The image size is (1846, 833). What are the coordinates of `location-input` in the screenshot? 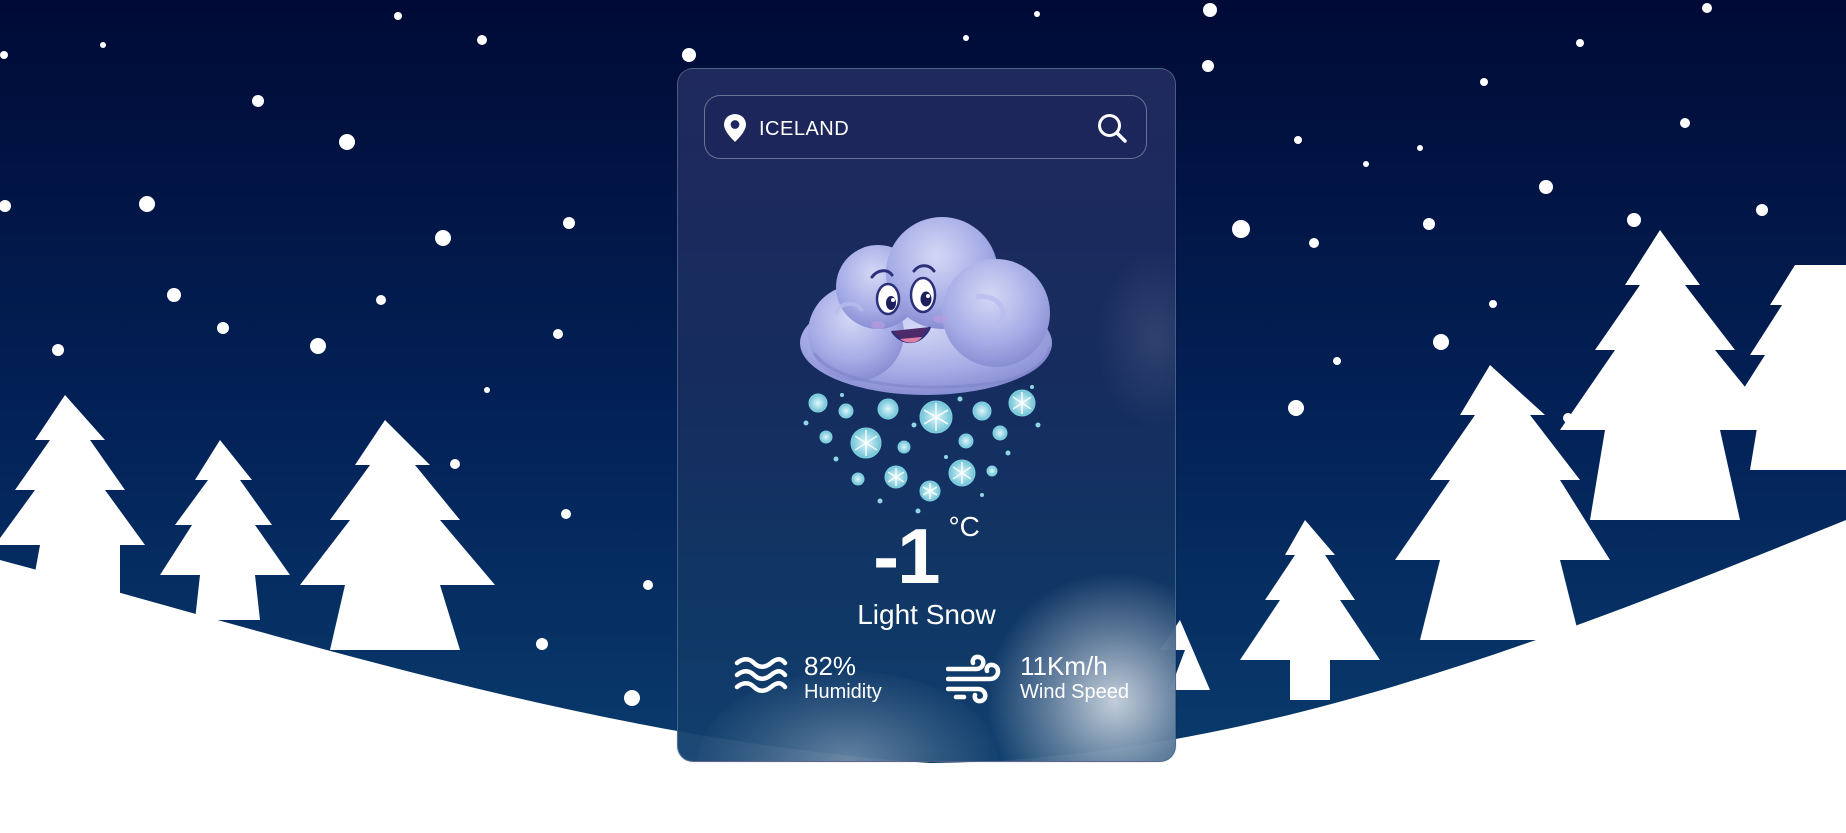 It's located at (924, 129).